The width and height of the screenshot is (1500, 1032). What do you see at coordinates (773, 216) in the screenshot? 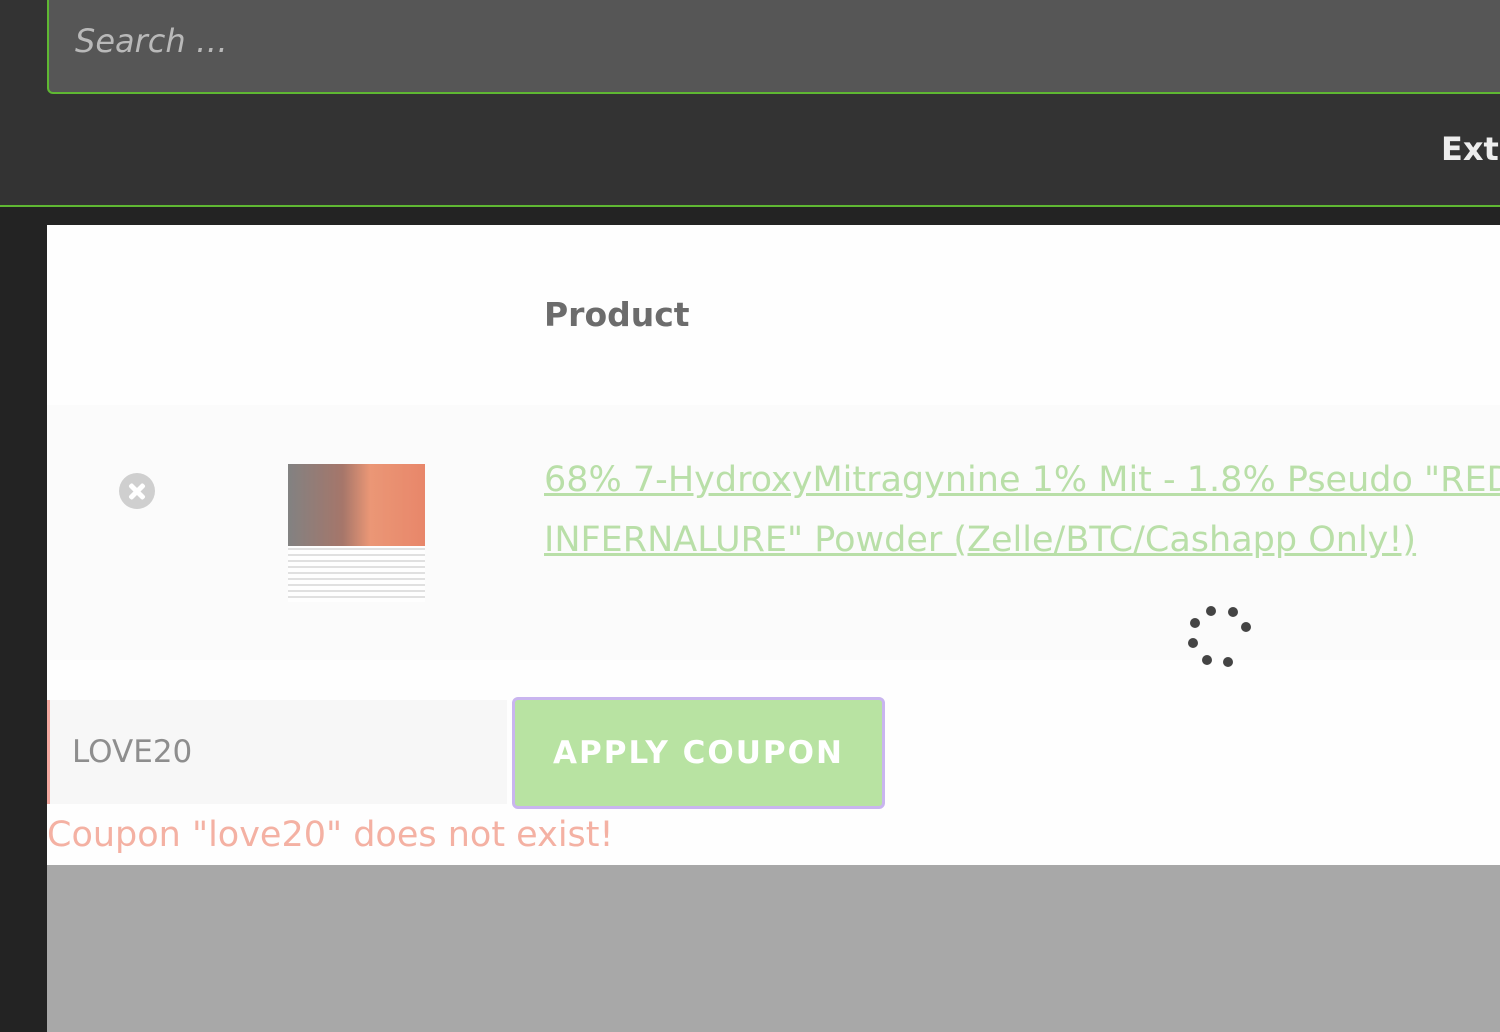
I see `gap-strip` at bounding box center [773, 216].